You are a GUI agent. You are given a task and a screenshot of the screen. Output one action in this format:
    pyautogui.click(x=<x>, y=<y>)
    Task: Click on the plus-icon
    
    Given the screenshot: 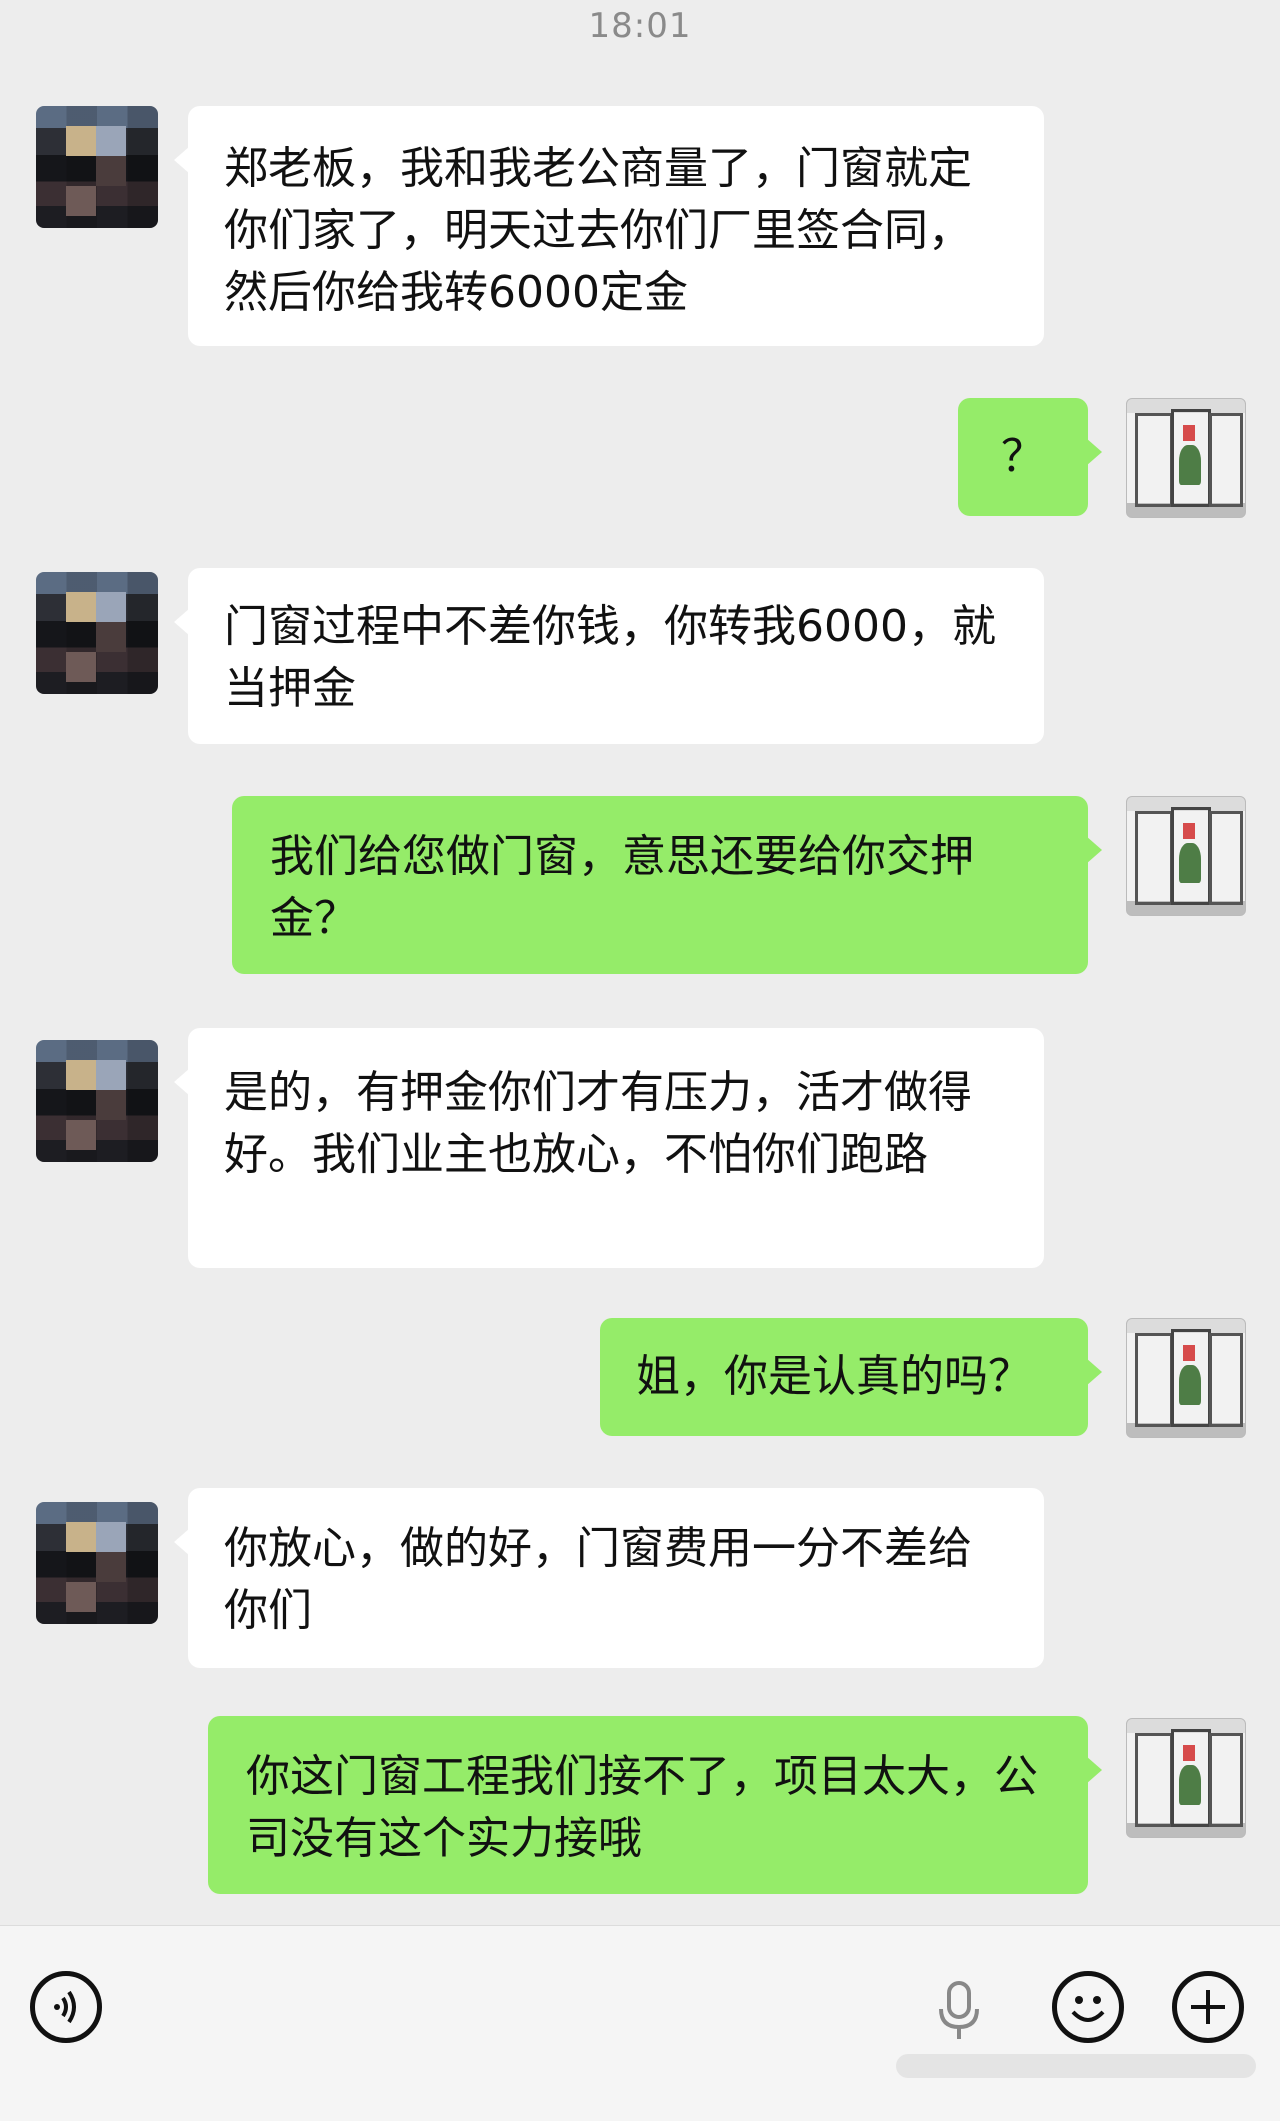 What is the action you would take?
    pyautogui.click(x=1208, y=2007)
    